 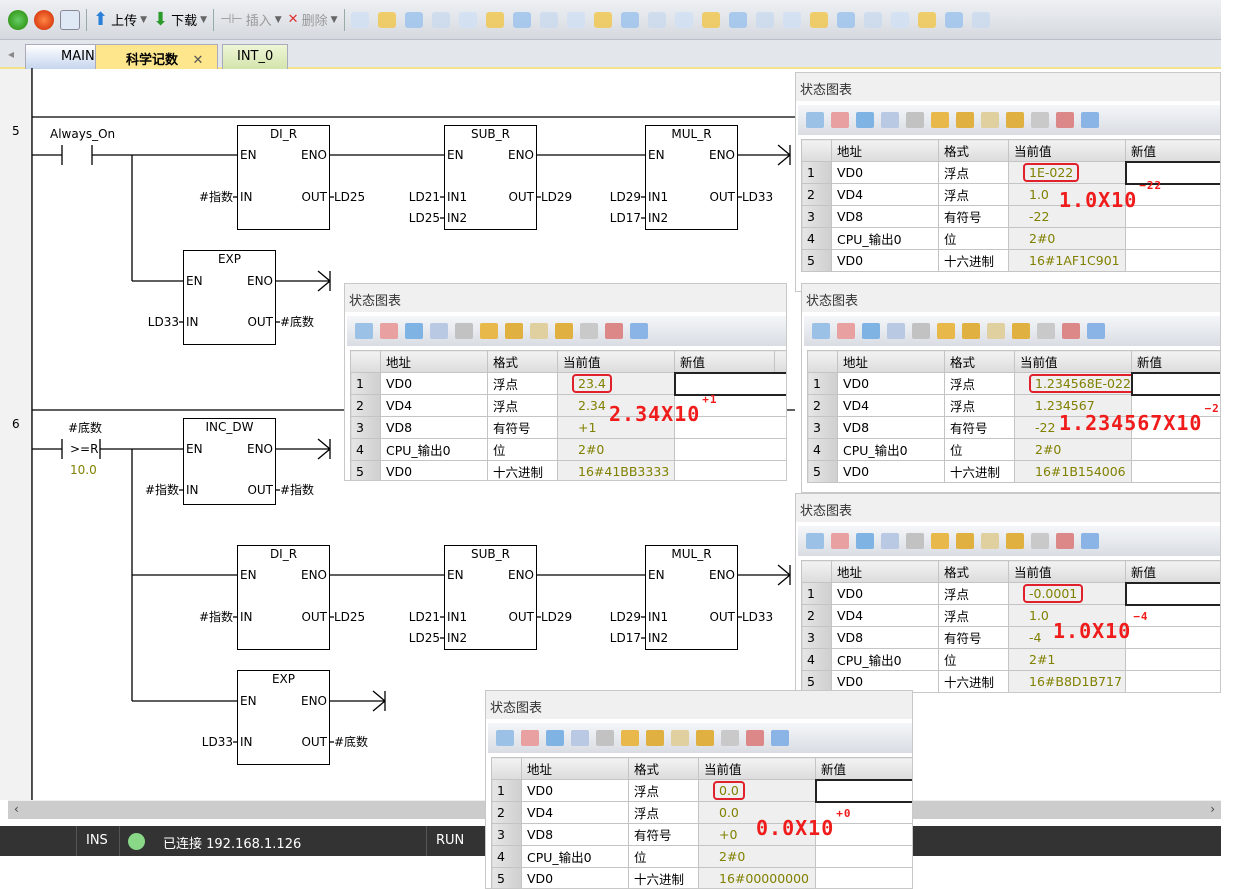 I want to click on table-row: 3 VD8 有符号 +1, so click(x=568, y=427).